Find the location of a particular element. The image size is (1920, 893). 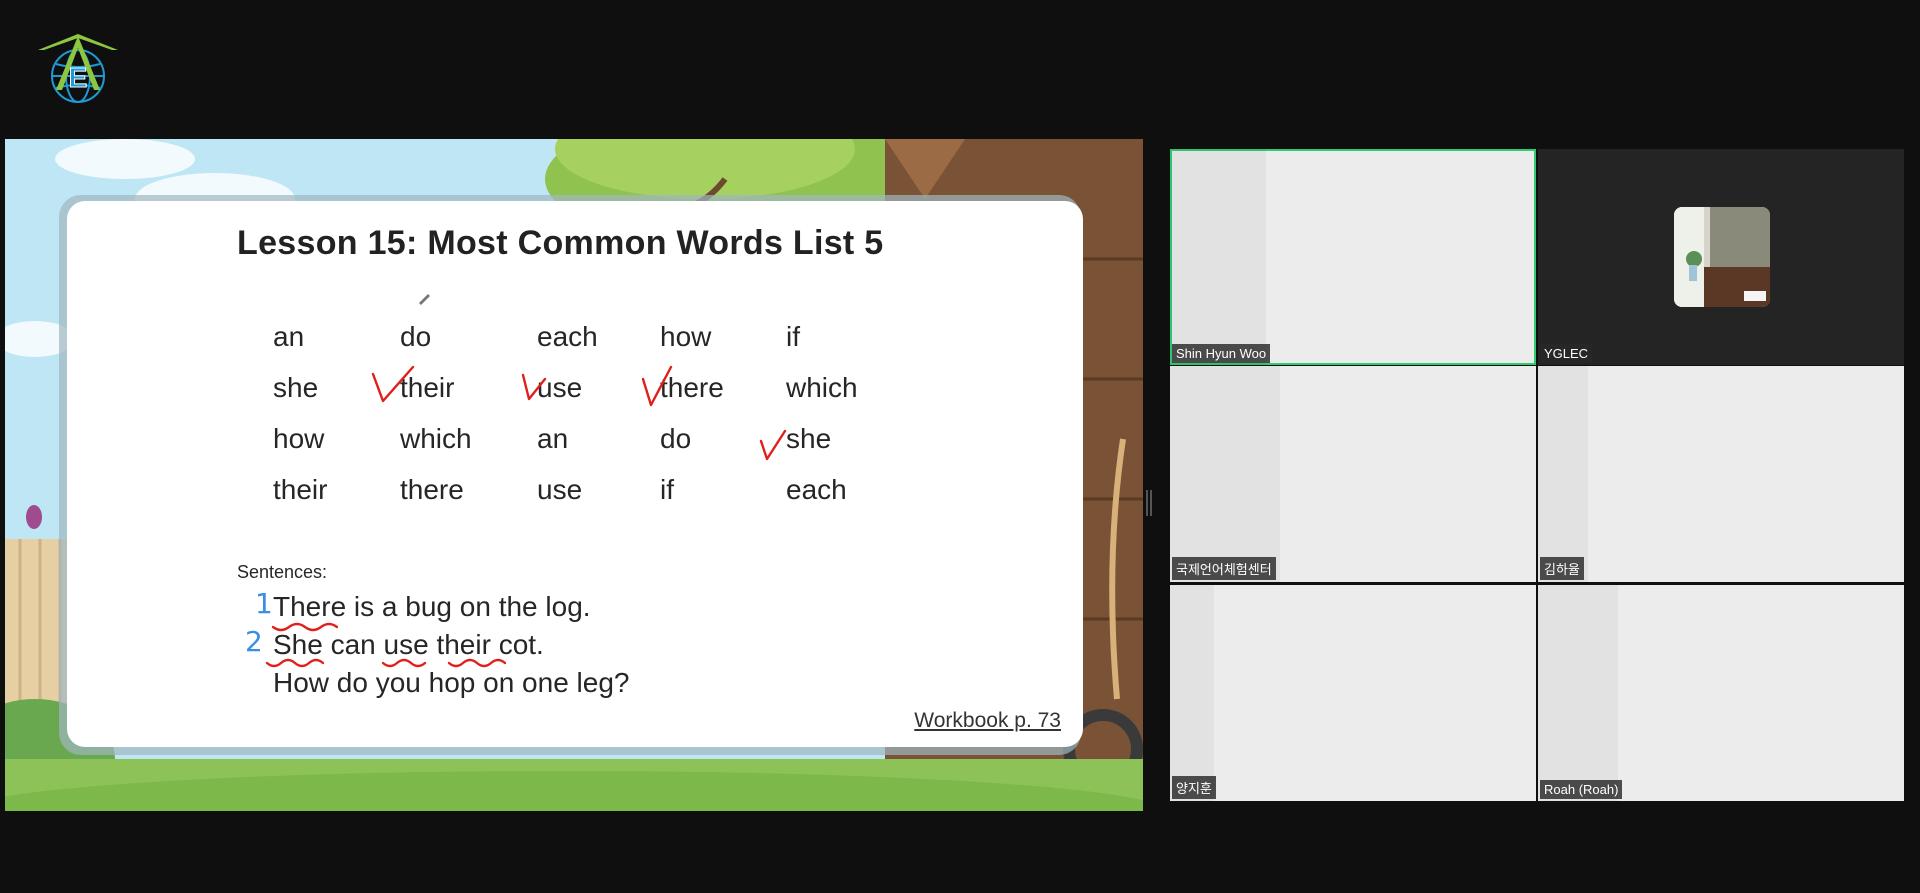

word-r2c3: use is located at coordinates (560, 387).